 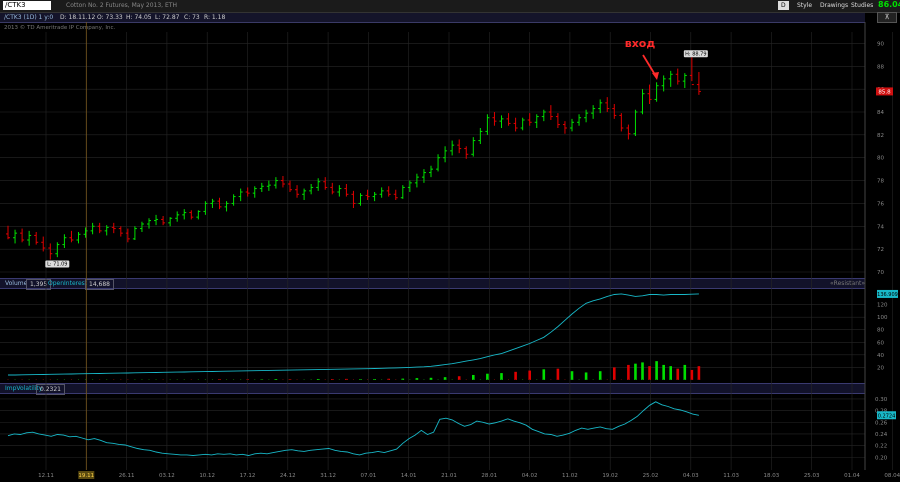 I want to click on volume-tick-label: 20, so click(x=880, y=368).